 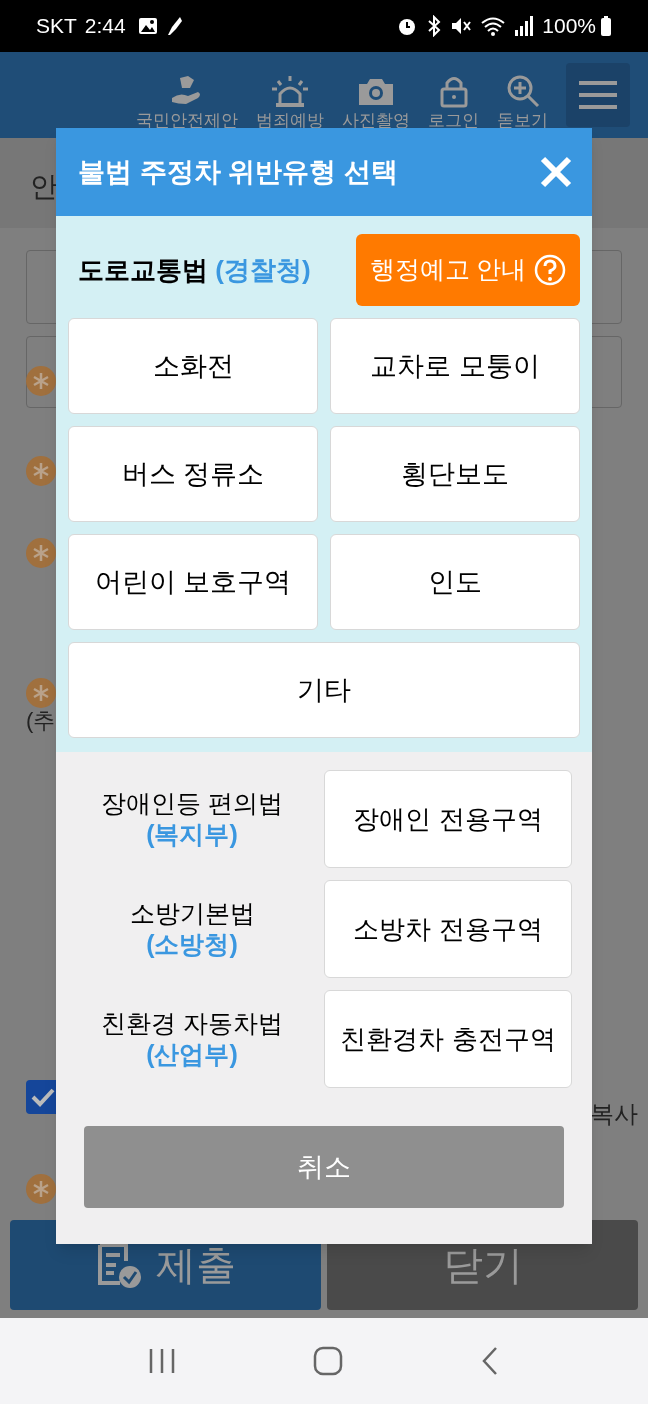 I want to click on battery-icon, so click(x=606, y=26).